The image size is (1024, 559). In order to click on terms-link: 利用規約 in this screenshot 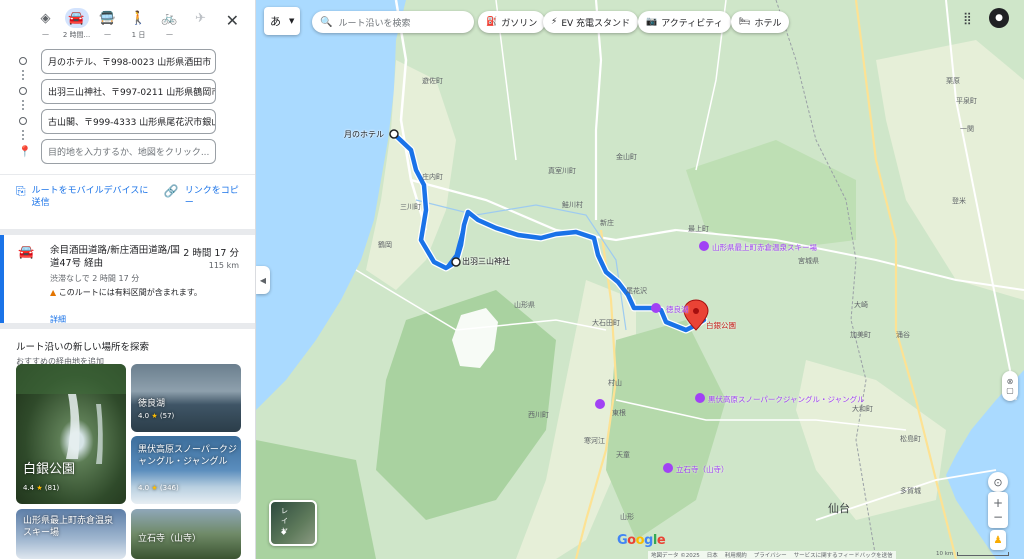, I will do `click(736, 555)`.